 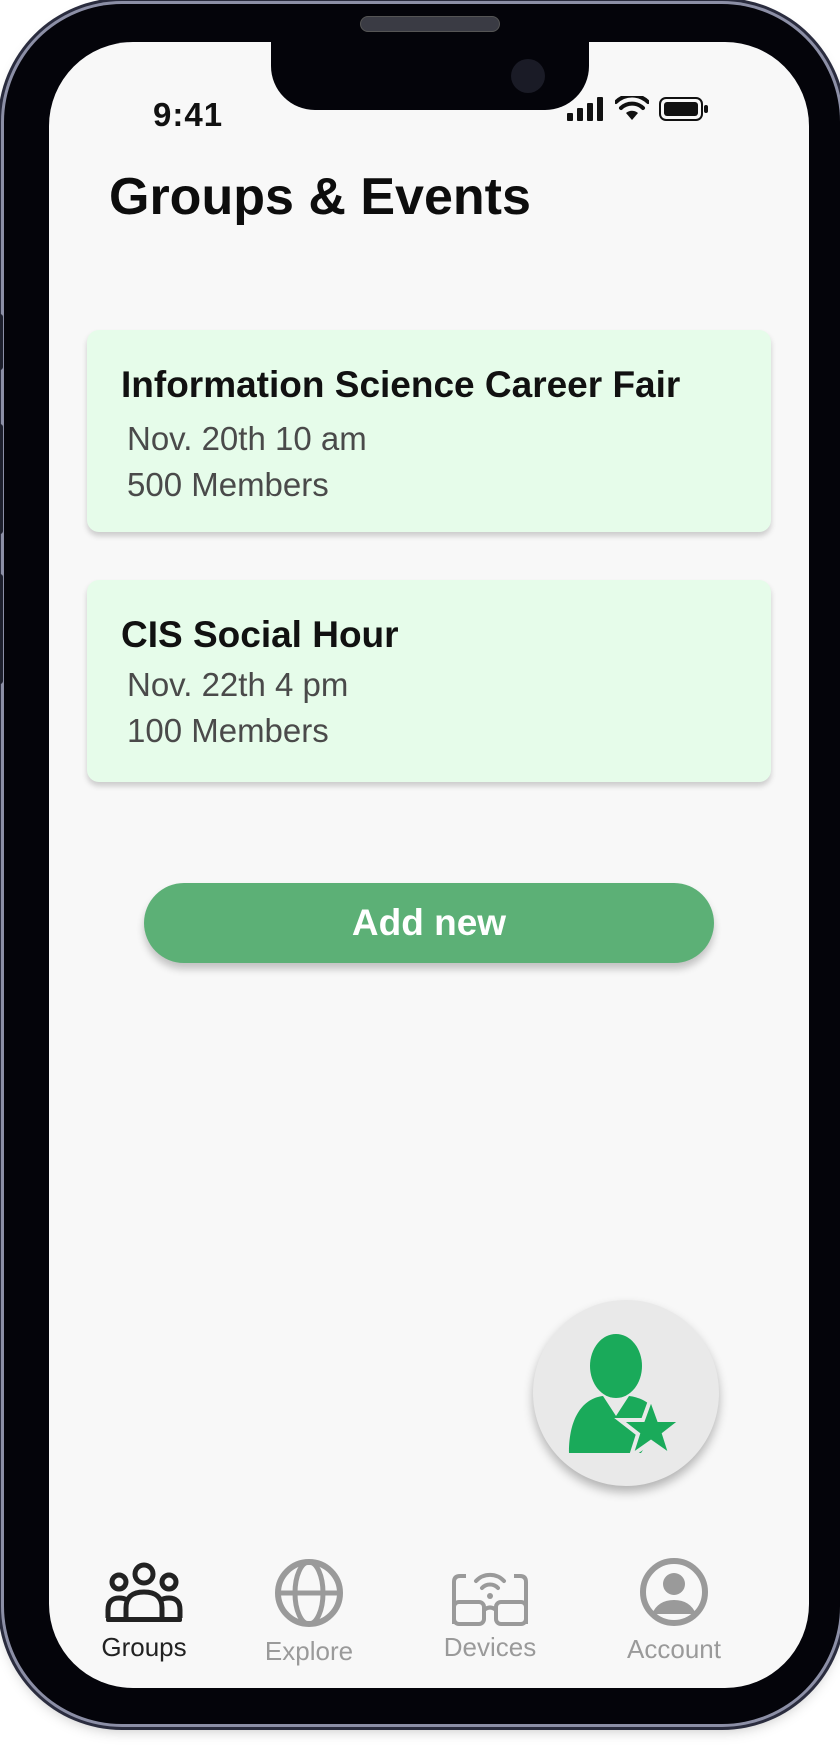 What do you see at coordinates (430, 76) in the screenshot?
I see `notch` at bounding box center [430, 76].